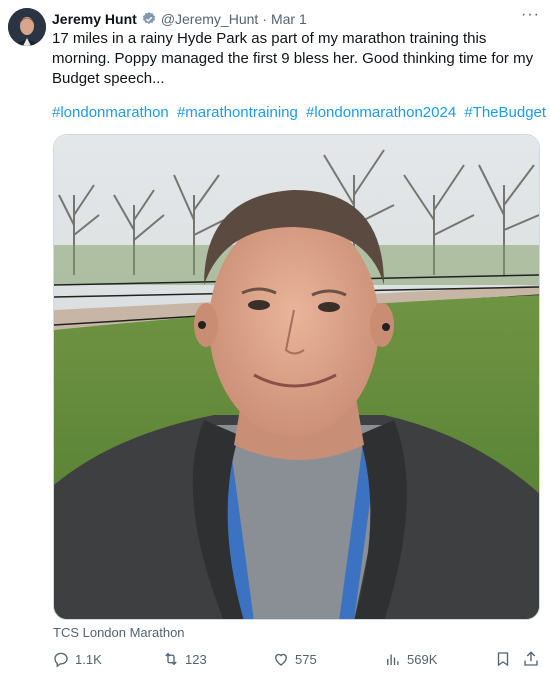 The image size is (550, 676). I want to click on tweet-date: Mar 1, so click(289, 19).